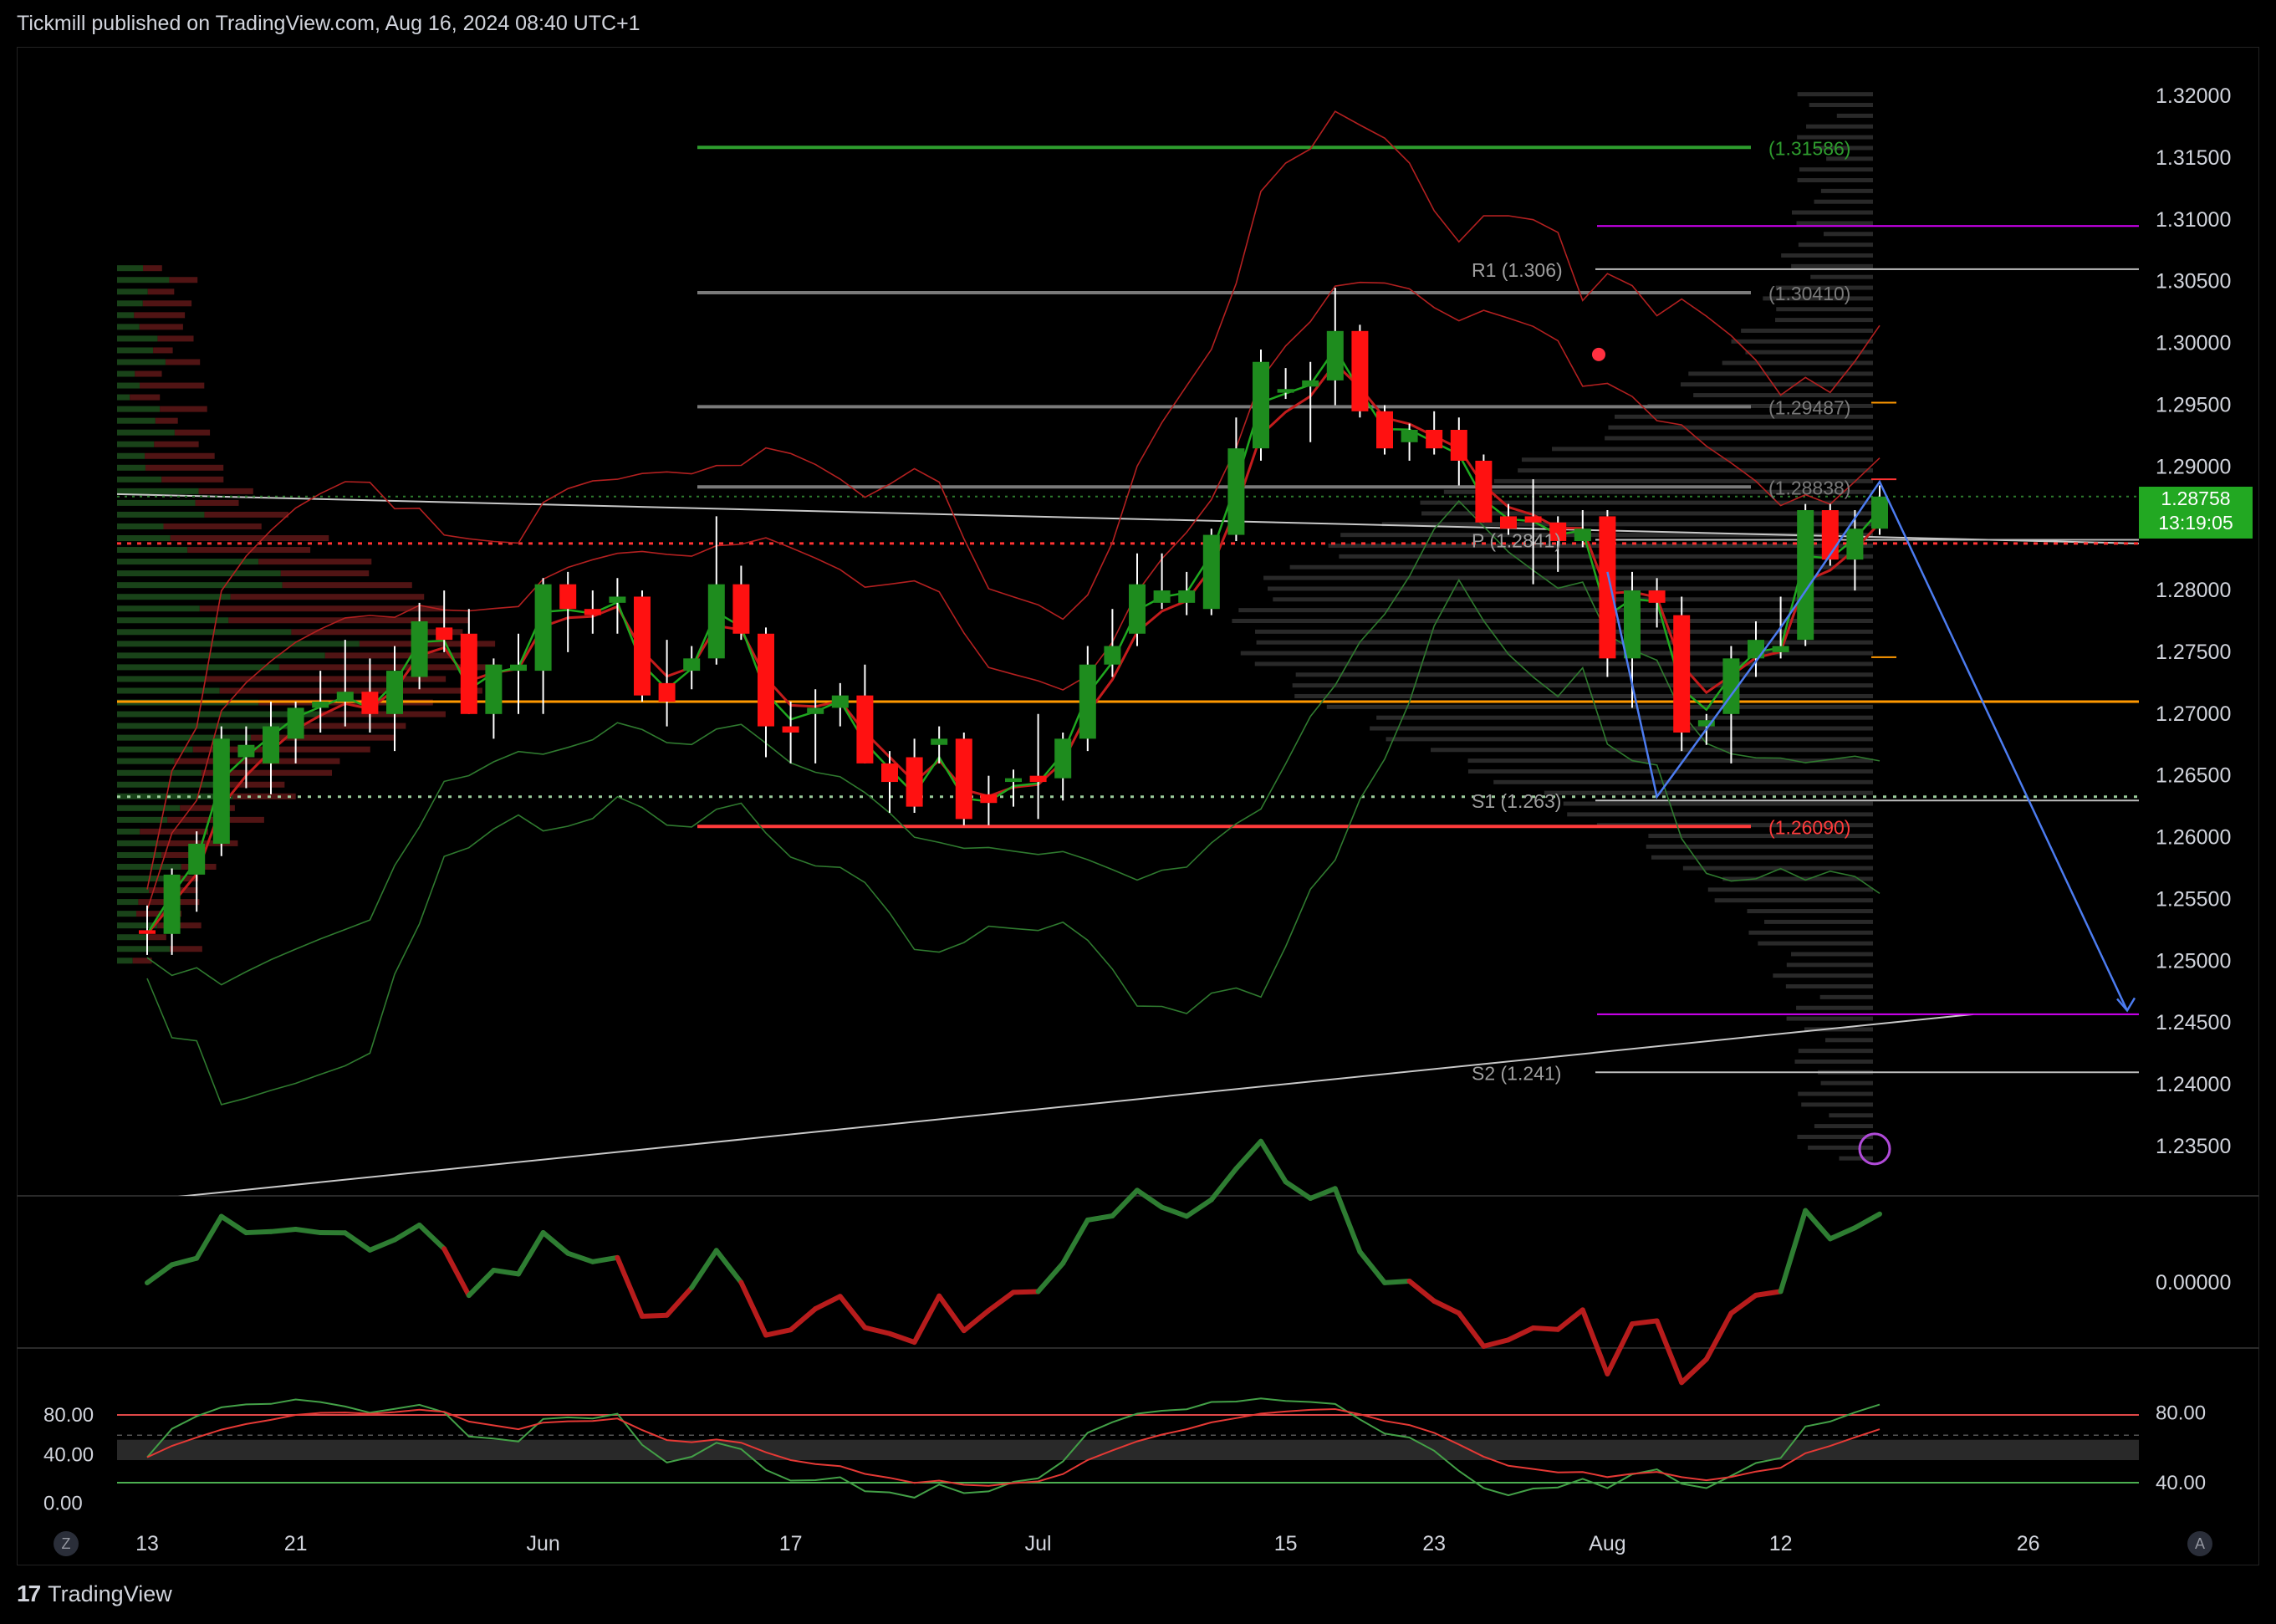 This screenshot has width=2276, height=1624. I want to click on pivot-label: S2 (1.241), so click(1517, 1073).